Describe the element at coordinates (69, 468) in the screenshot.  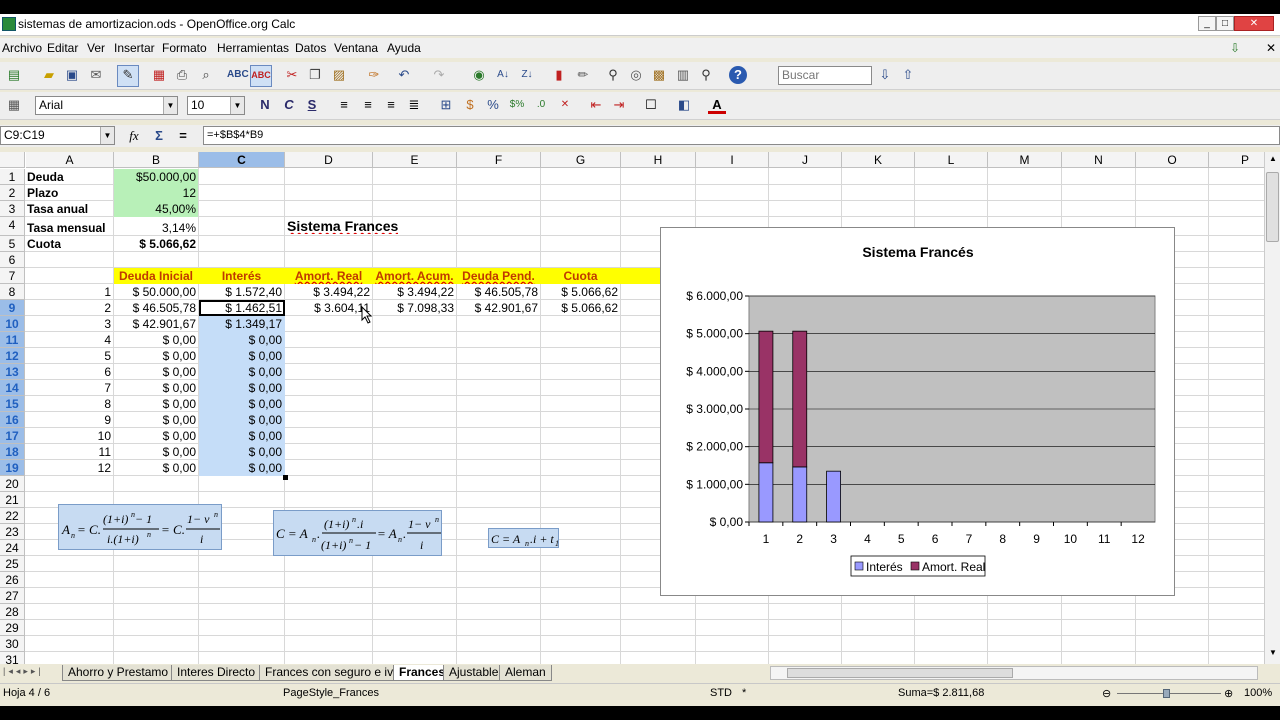
I see `cell-a19: 12` at that location.